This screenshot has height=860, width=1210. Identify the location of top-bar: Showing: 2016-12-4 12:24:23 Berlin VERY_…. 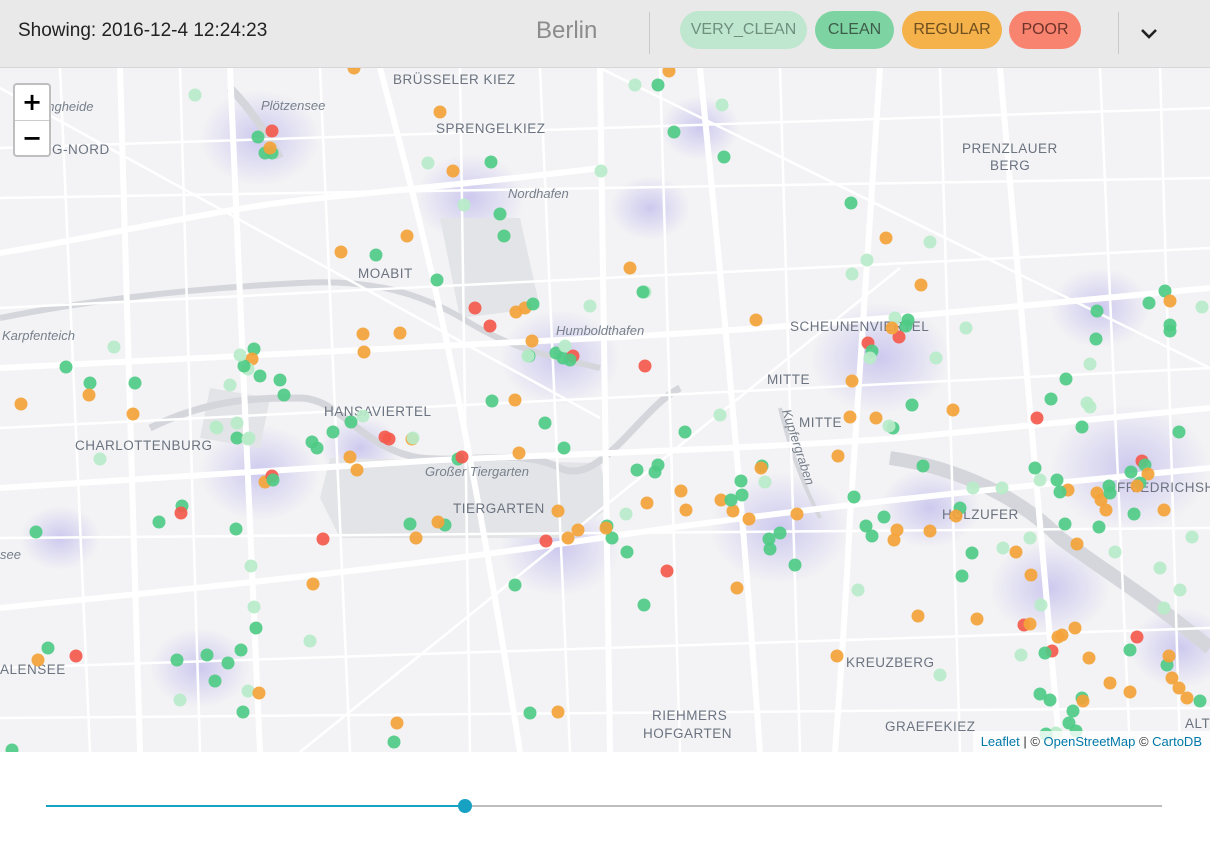
(605, 34).